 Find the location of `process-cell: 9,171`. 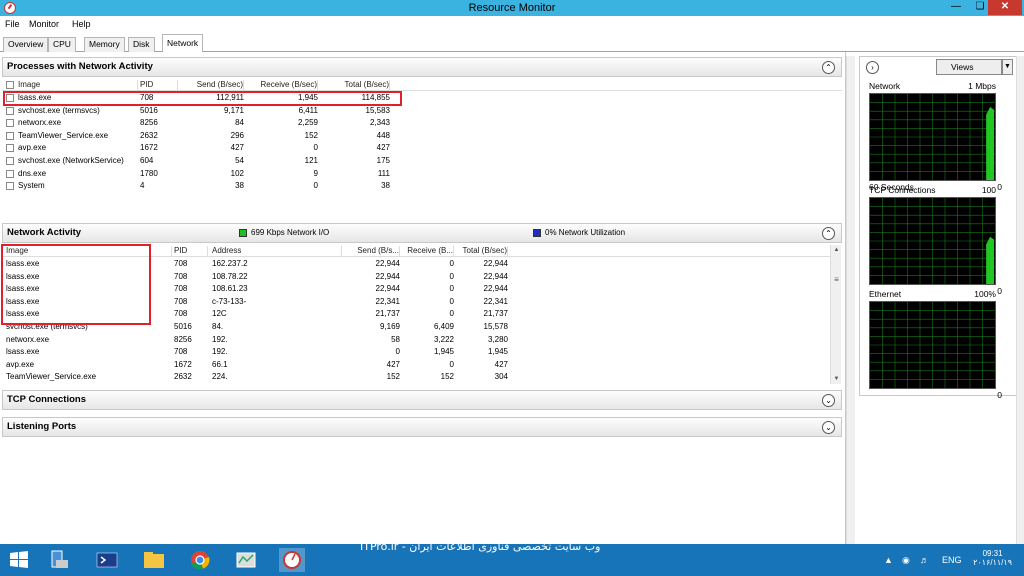

process-cell: 9,171 is located at coordinates (233, 110).